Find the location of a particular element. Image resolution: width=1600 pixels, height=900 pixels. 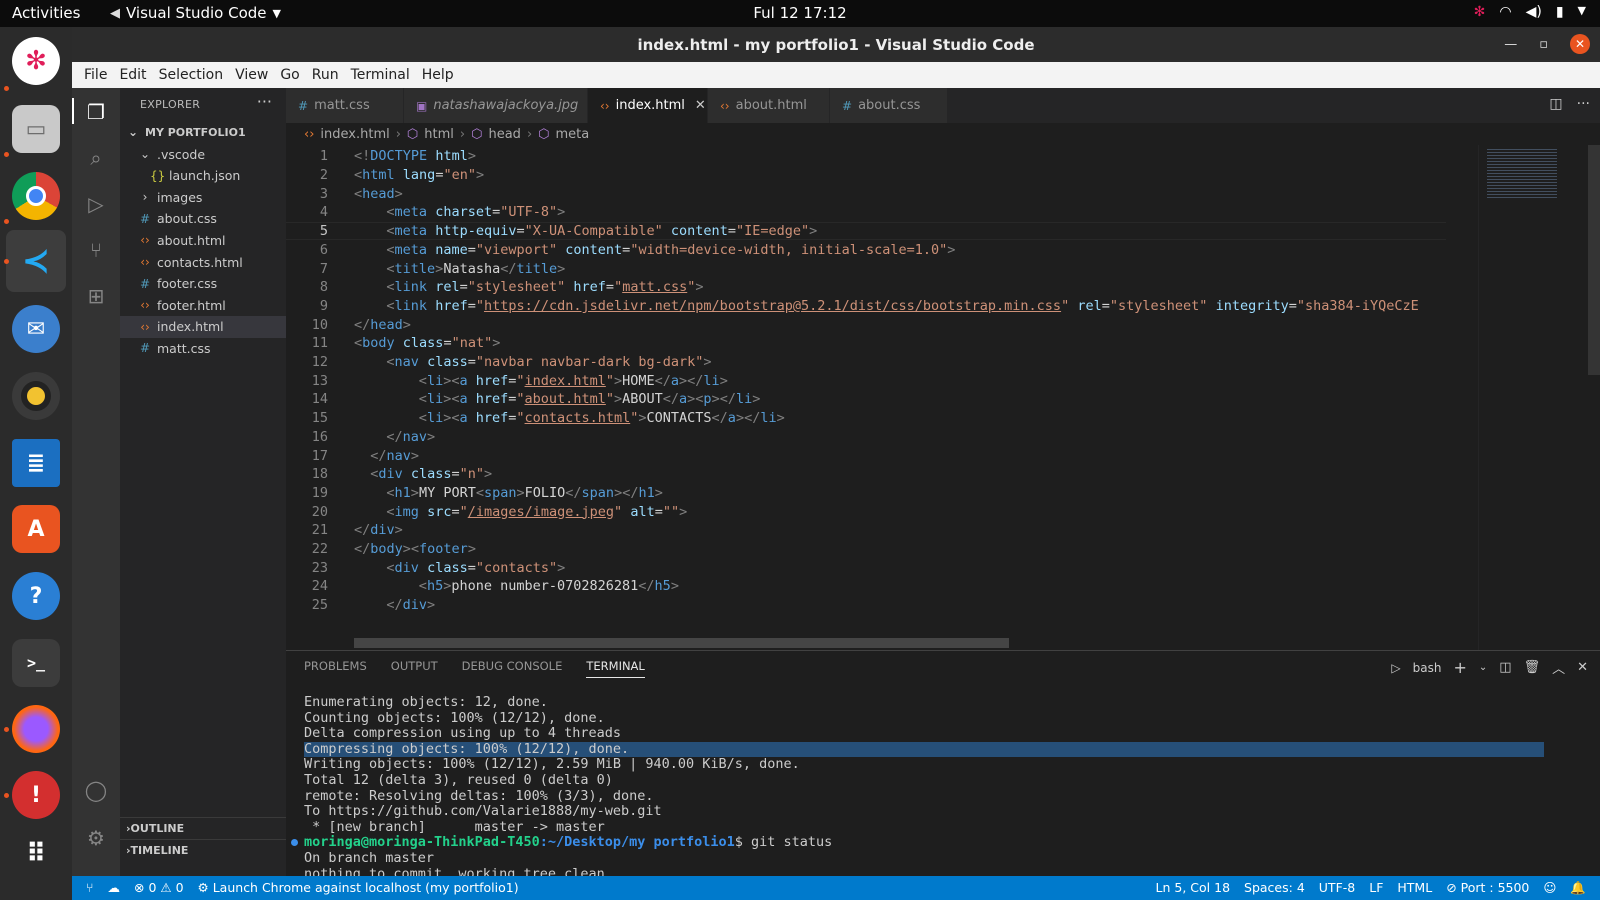

code-line: 16 </nav> is located at coordinates (866, 437).